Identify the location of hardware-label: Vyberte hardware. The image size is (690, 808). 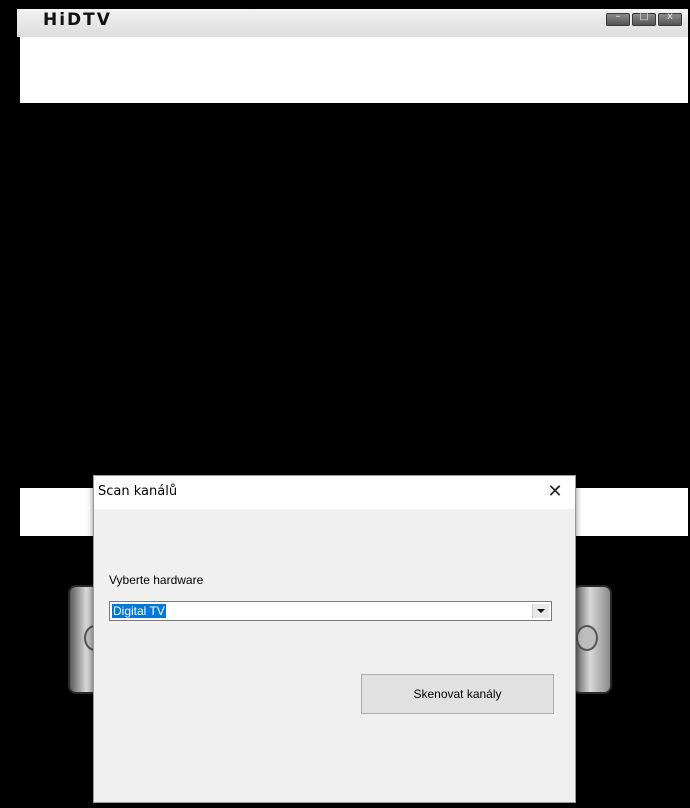
(156, 580).